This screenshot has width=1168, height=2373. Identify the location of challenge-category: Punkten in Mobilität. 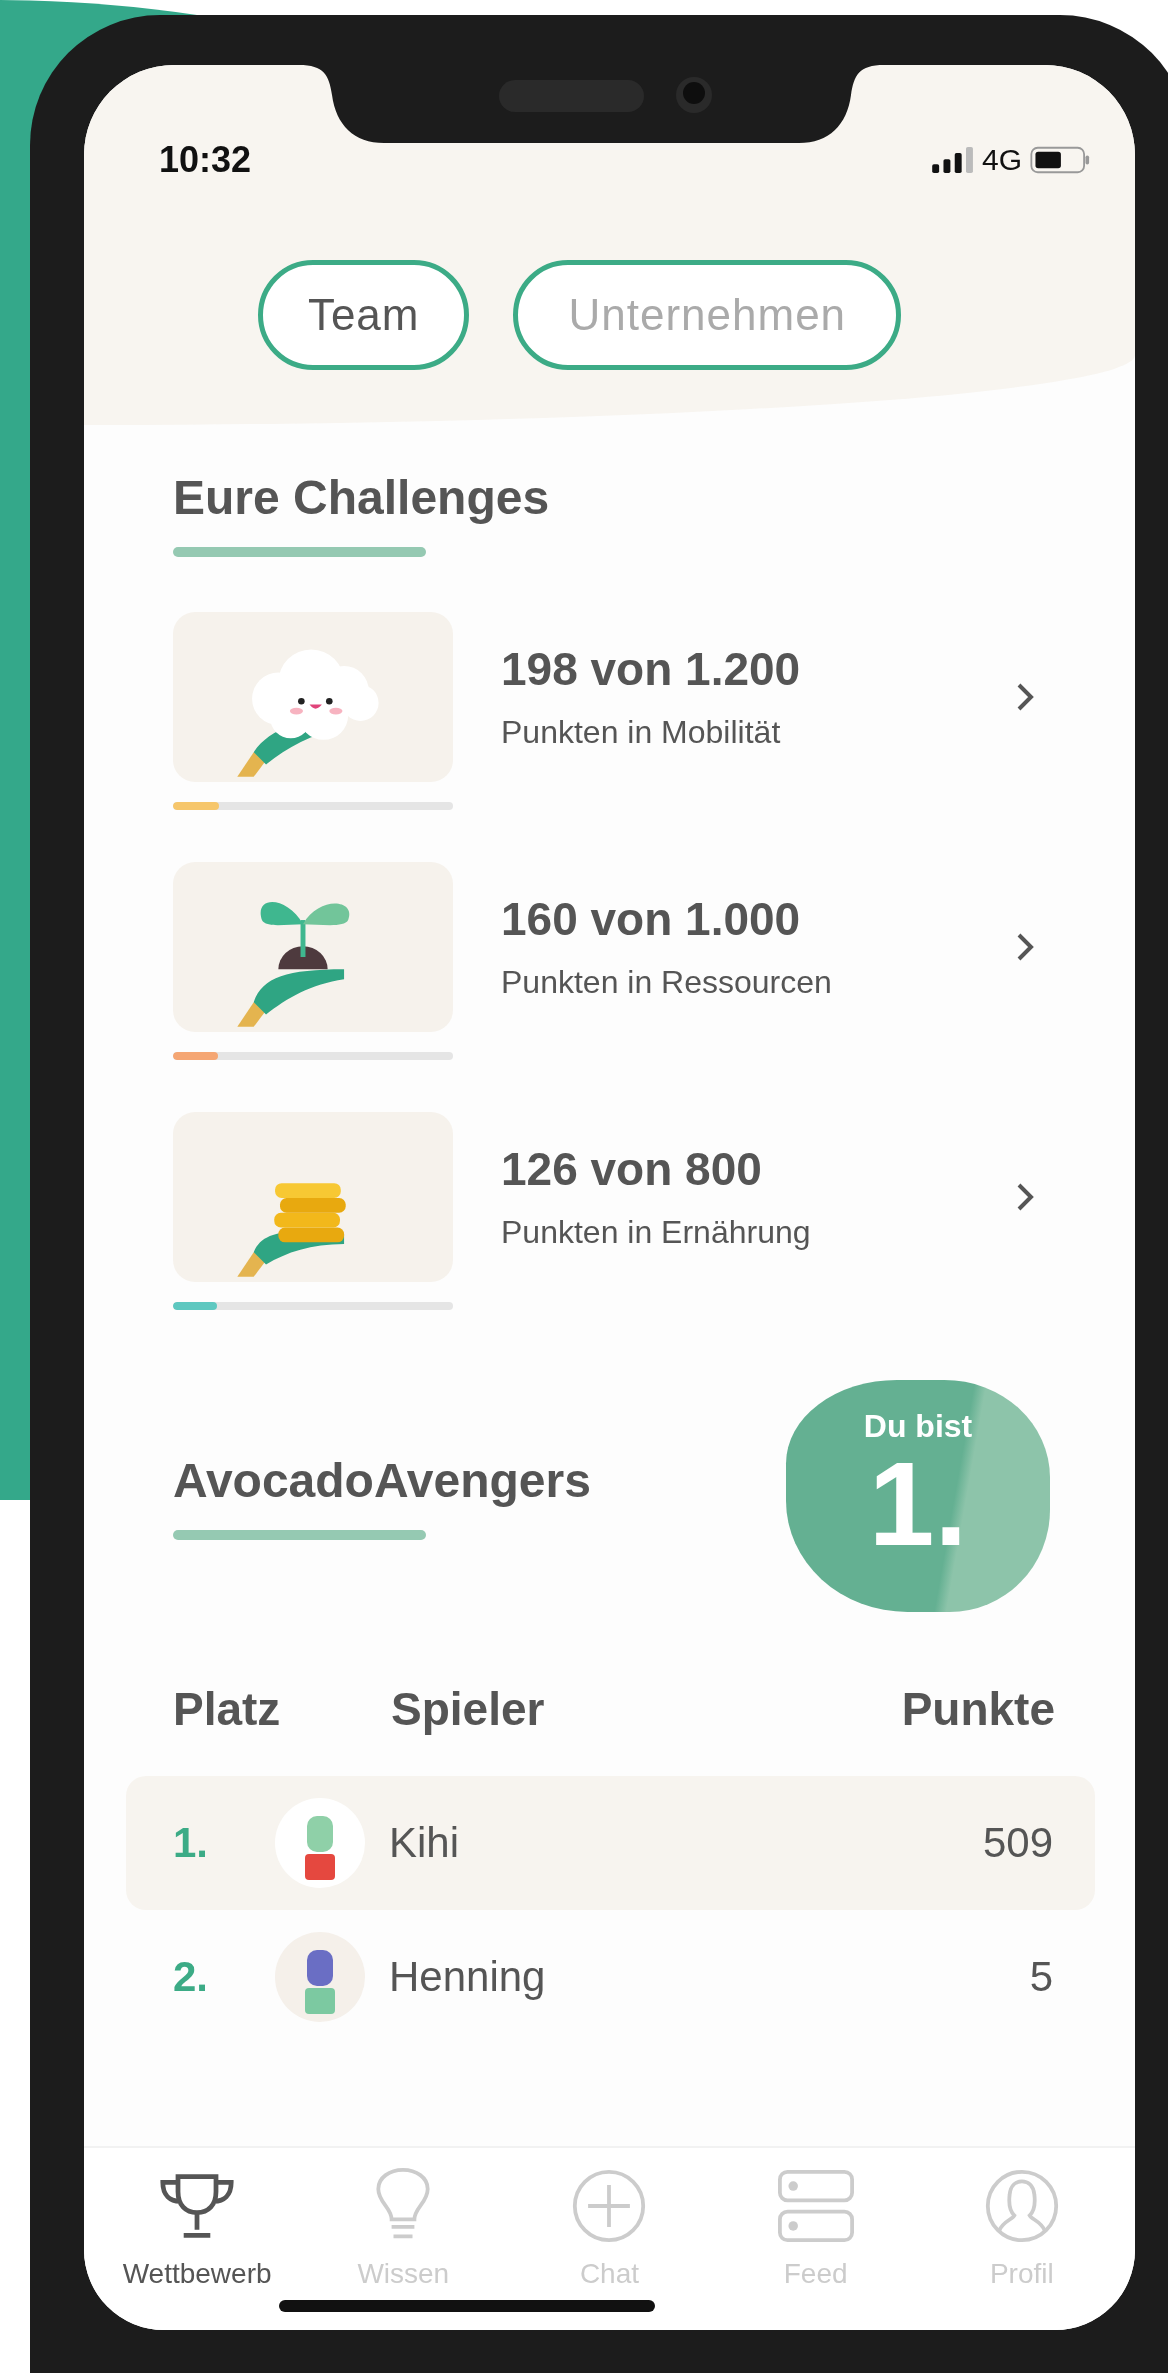
(641, 732).